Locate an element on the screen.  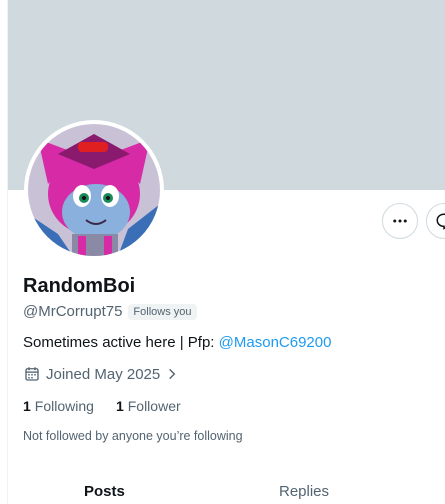
follow-stats: 1 Following 1 Follower is located at coordinates (102, 406).